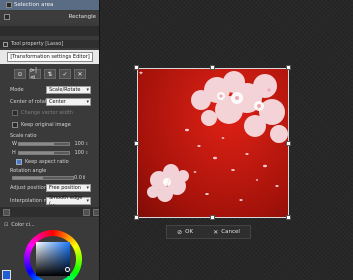 Image resolution: width=353 pixels, height=280 pixels. What do you see at coordinates (49, 170) in the screenshot?
I see `rotation-label-row: Rotation angle` at bounding box center [49, 170].